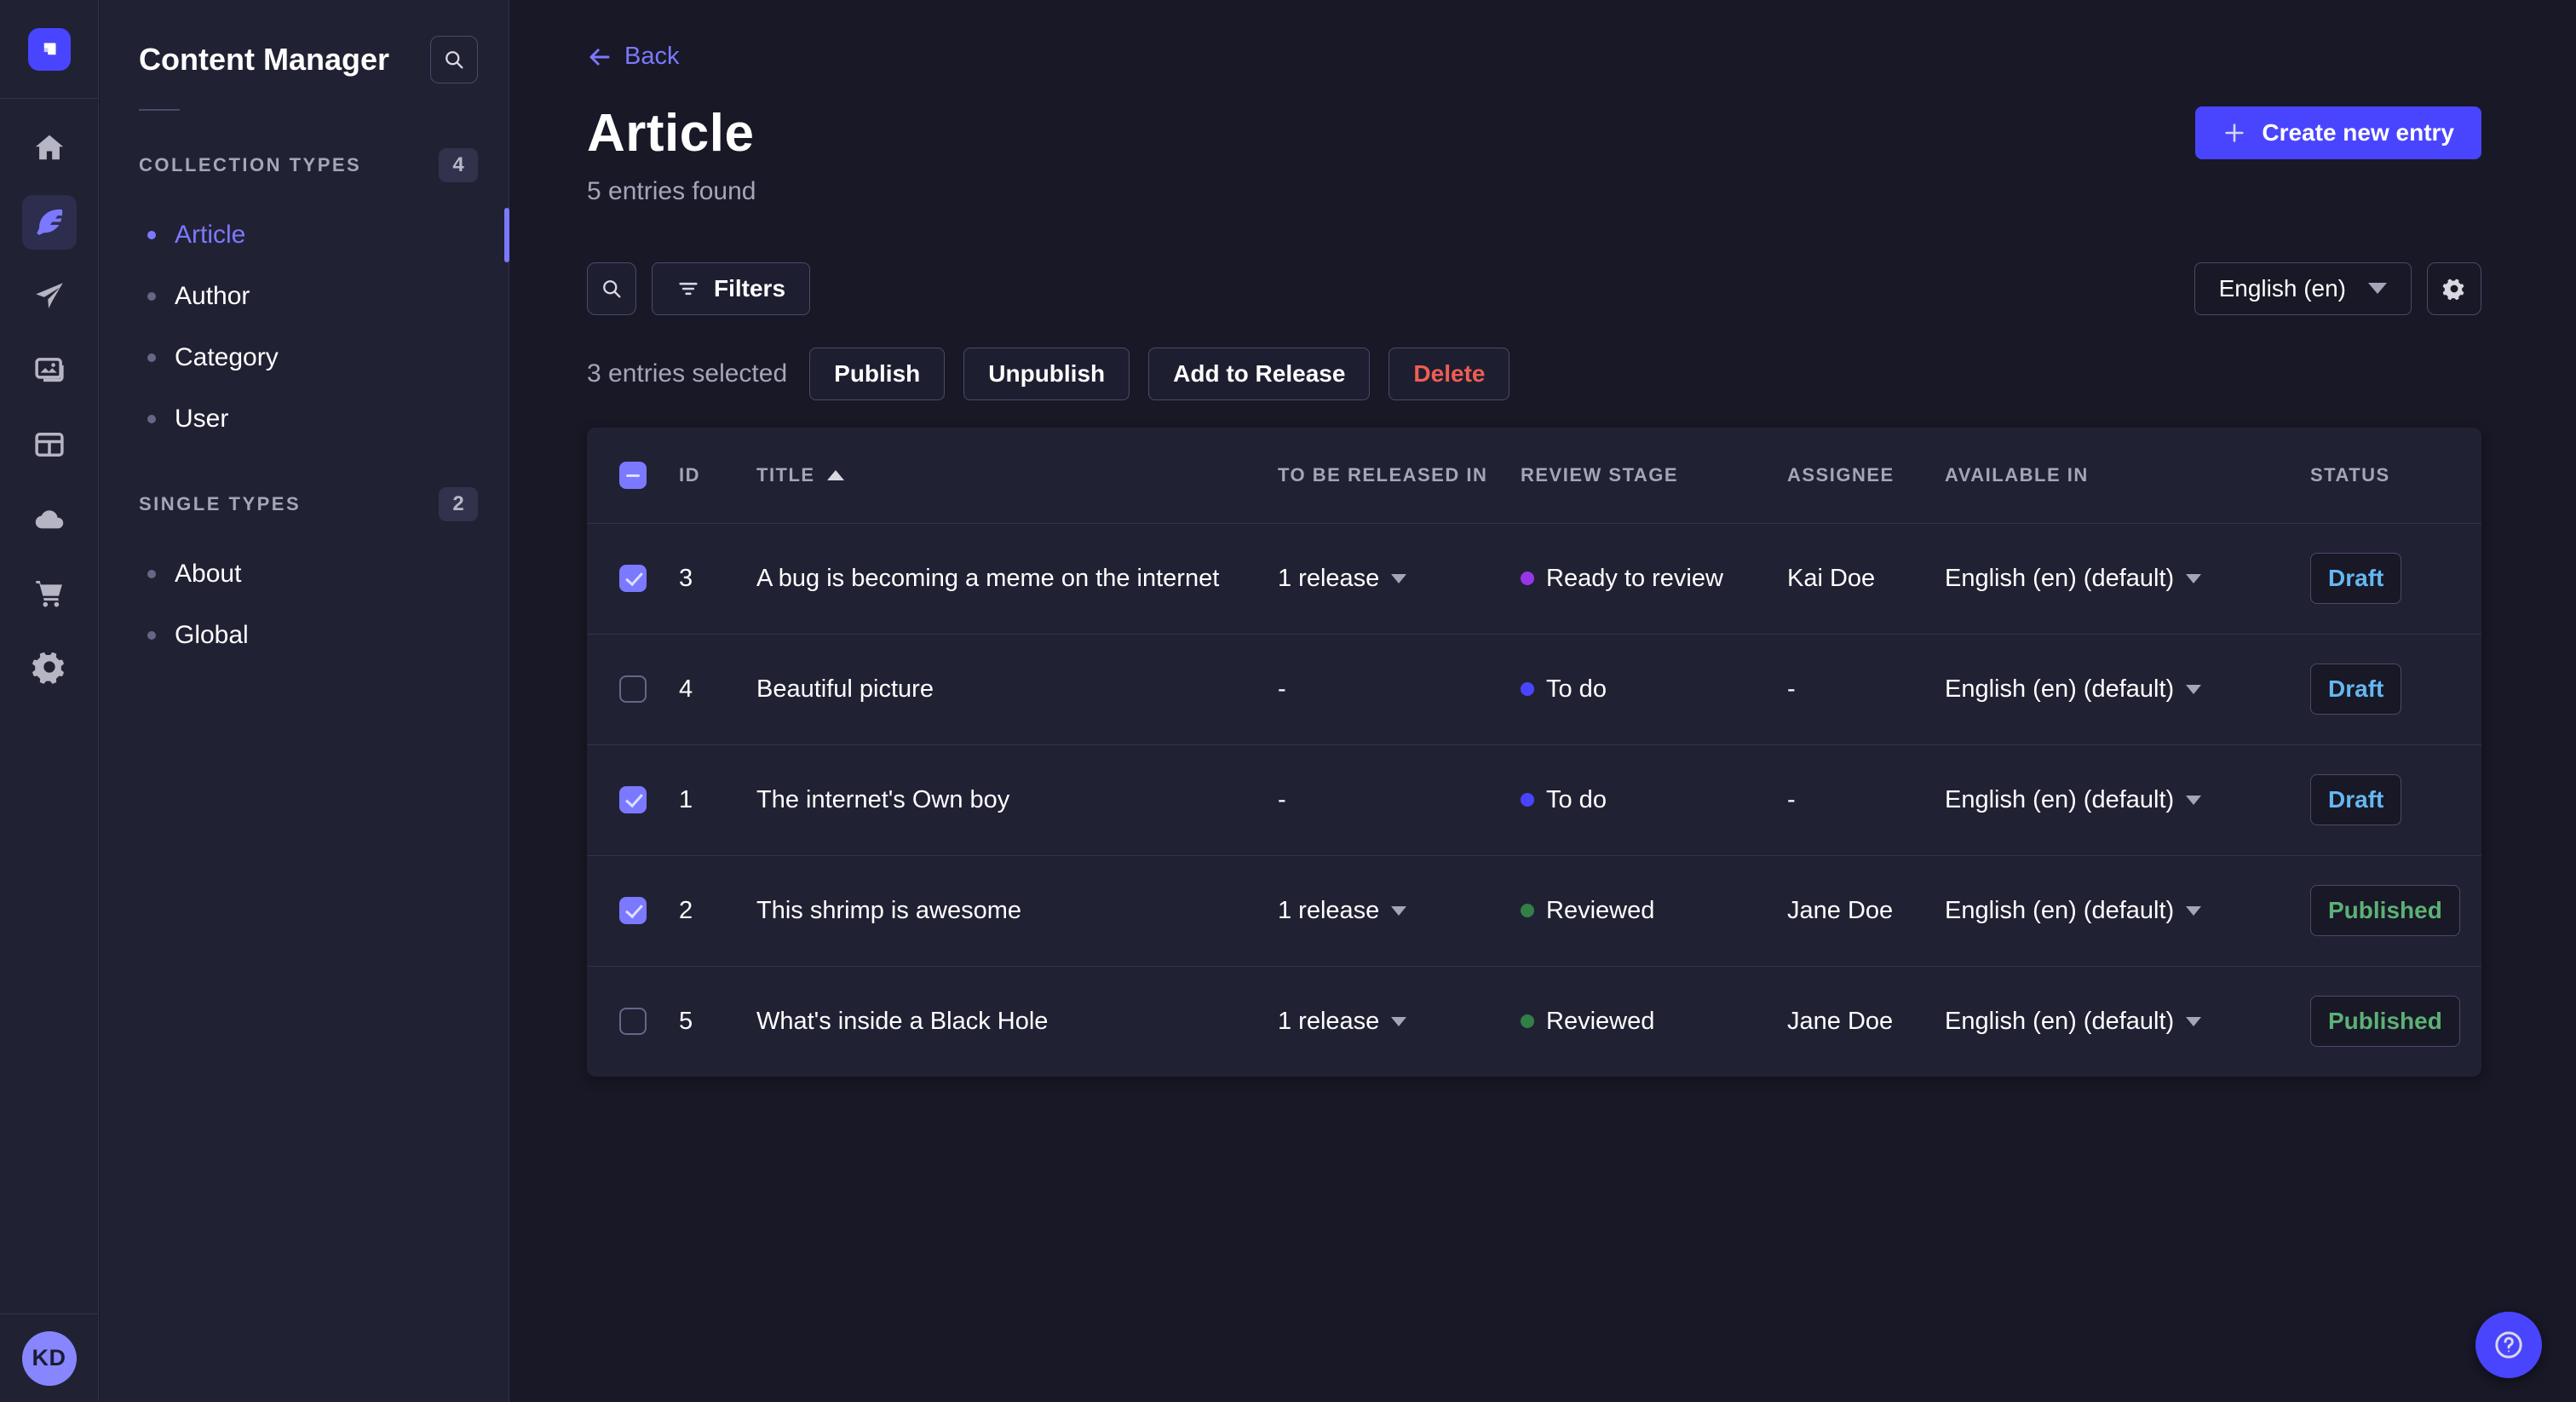  Describe the element at coordinates (458, 504) in the screenshot. I see `section-count-badge: 2` at that location.